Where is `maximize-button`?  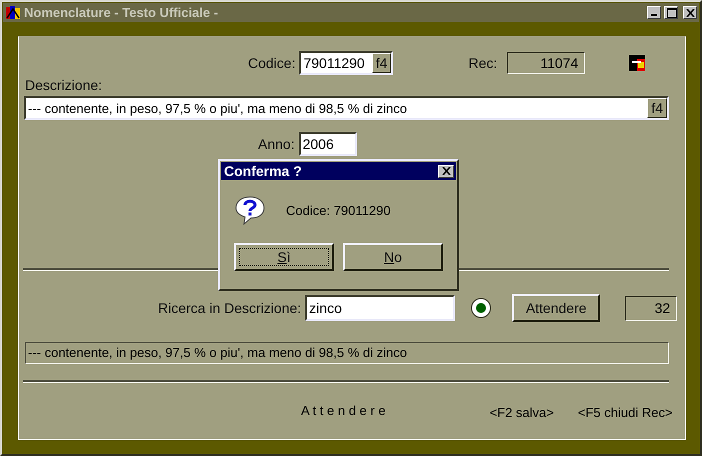
maximize-button is located at coordinates (671, 12).